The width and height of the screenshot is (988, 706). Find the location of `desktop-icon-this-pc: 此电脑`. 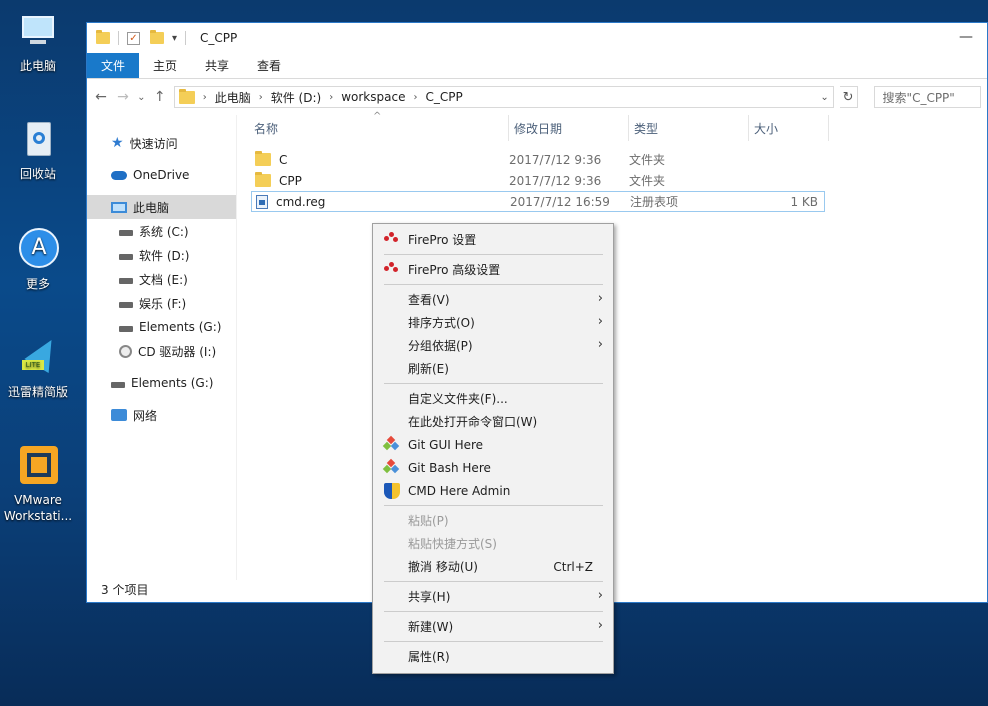

desktop-icon-this-pc: 此电脑 is located at coordinates (38, 42).